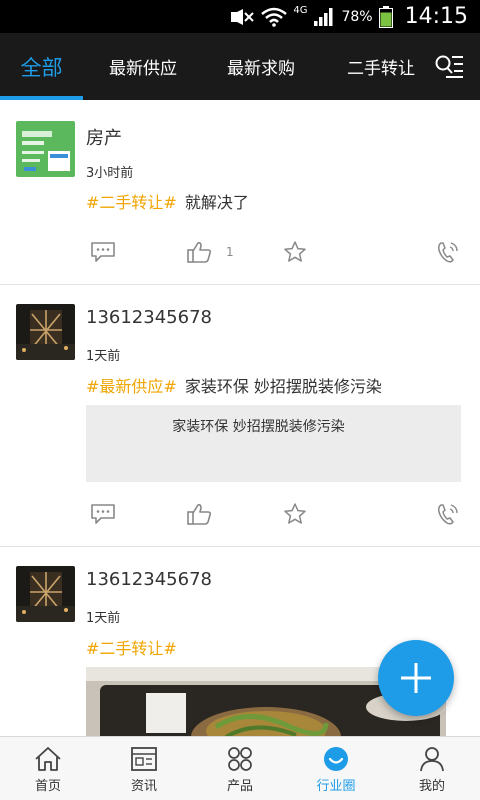  I want to click on plus-icon, so click(416, 678).